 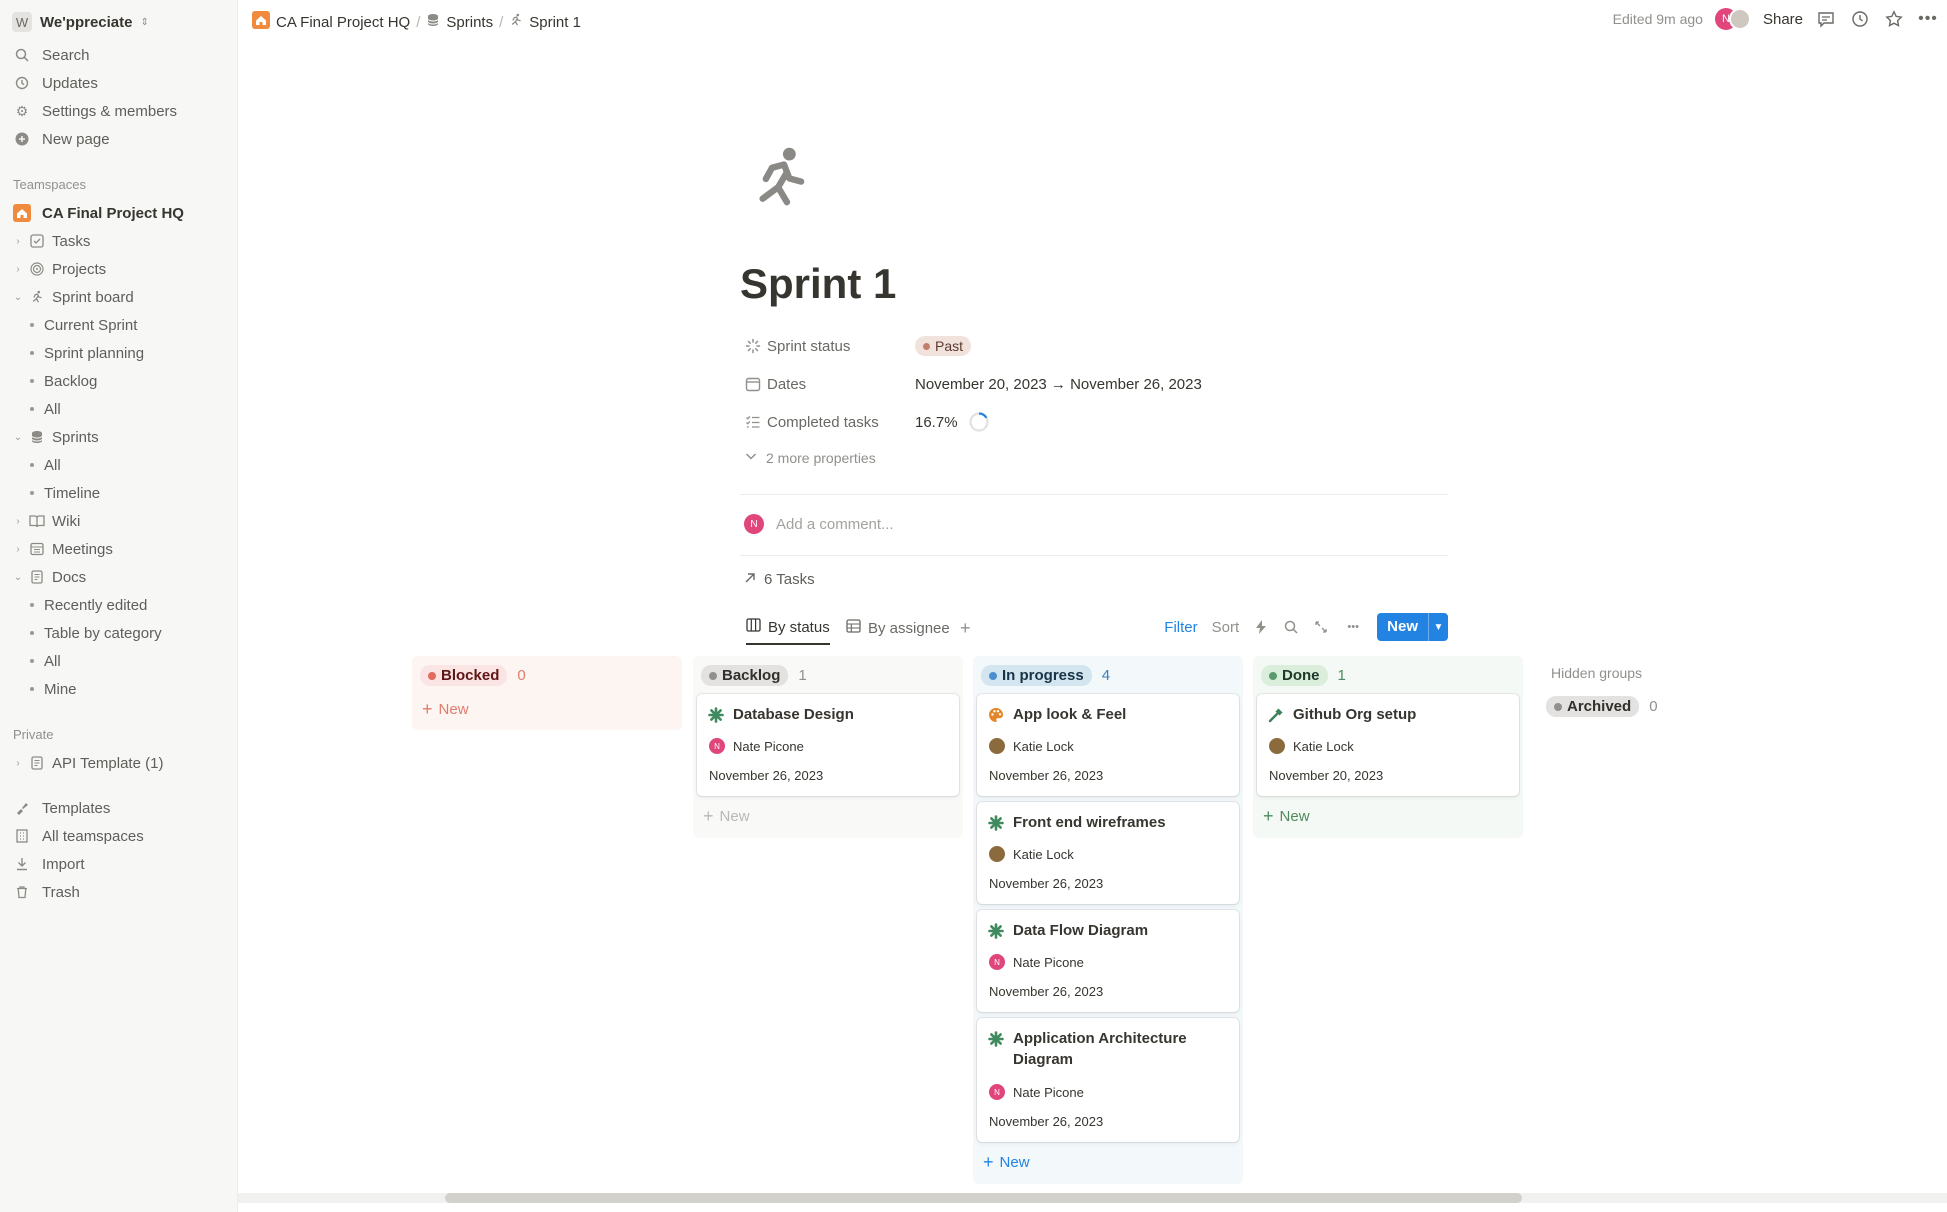 I want to click on column-new-label: New, so click(x=1294, y=816).